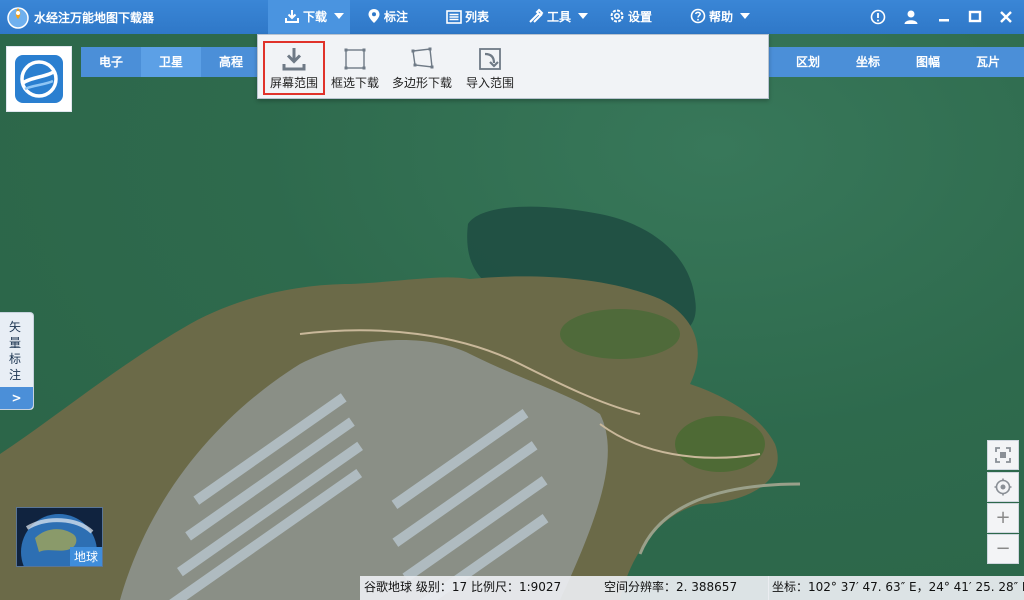 This screenshot has height=600, width=1024. What do you see at coordinates (454, 17) in the screenshot?
I see `list-icon` at bounding box center [454, 17].